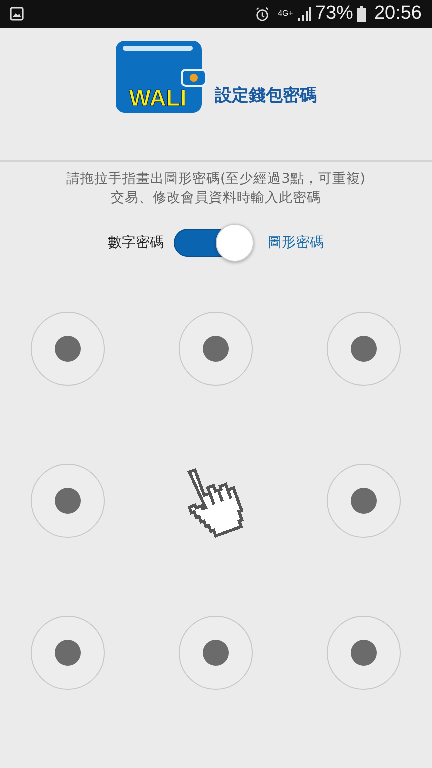  I want to click on alarm-icon, so click(262, 14).